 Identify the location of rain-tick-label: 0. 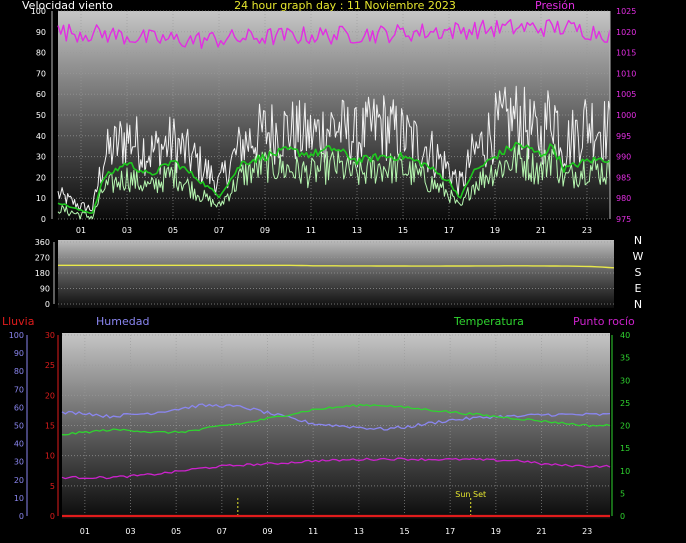
(52, 516).